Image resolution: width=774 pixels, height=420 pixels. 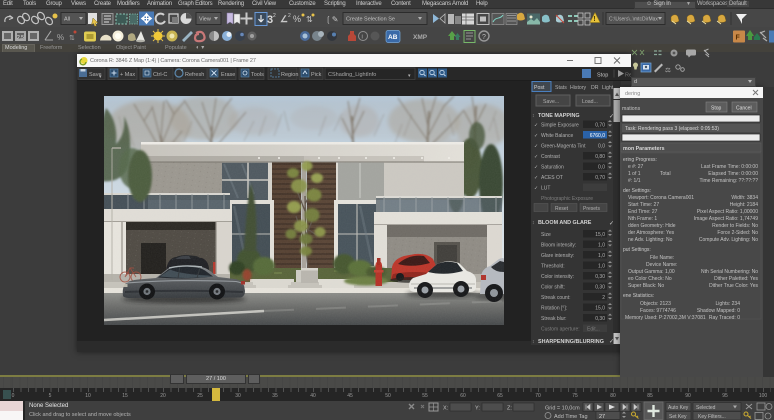 I want to click on svg-text: ne Adv. Lighting: No, so click(x=650, y=240).